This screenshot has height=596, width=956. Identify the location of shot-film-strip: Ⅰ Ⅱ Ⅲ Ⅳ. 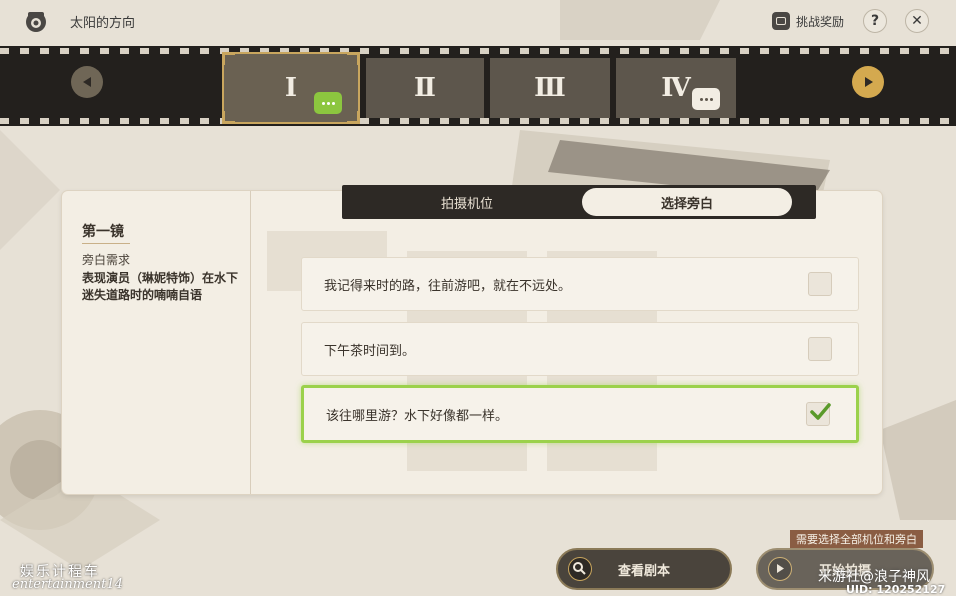
(478, 86).